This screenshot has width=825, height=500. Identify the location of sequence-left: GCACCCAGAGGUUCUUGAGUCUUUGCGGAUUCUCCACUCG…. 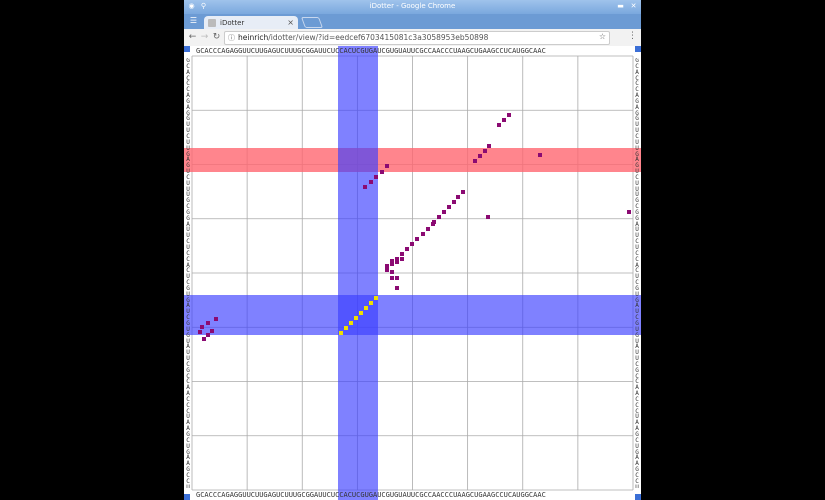
(188, 273).